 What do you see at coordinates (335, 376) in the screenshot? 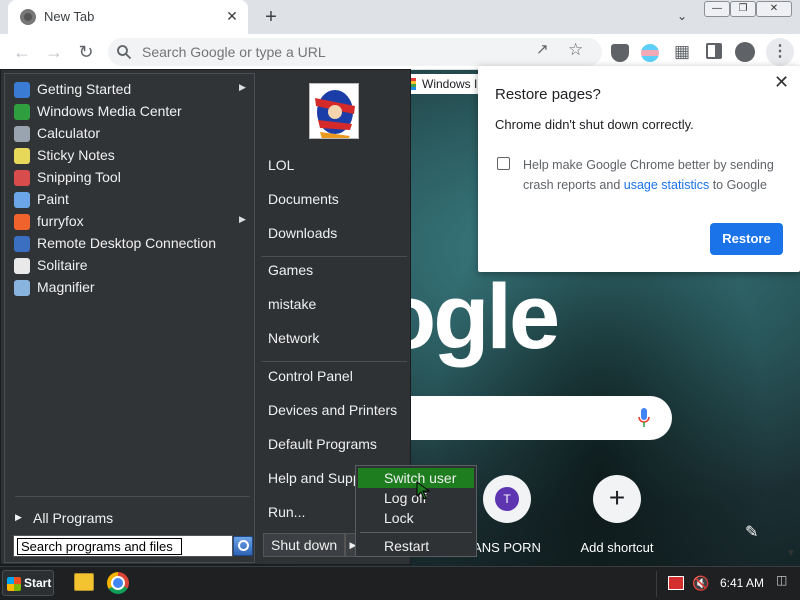
I see `places-item: Control Panel` at bounding box center [335, 376].